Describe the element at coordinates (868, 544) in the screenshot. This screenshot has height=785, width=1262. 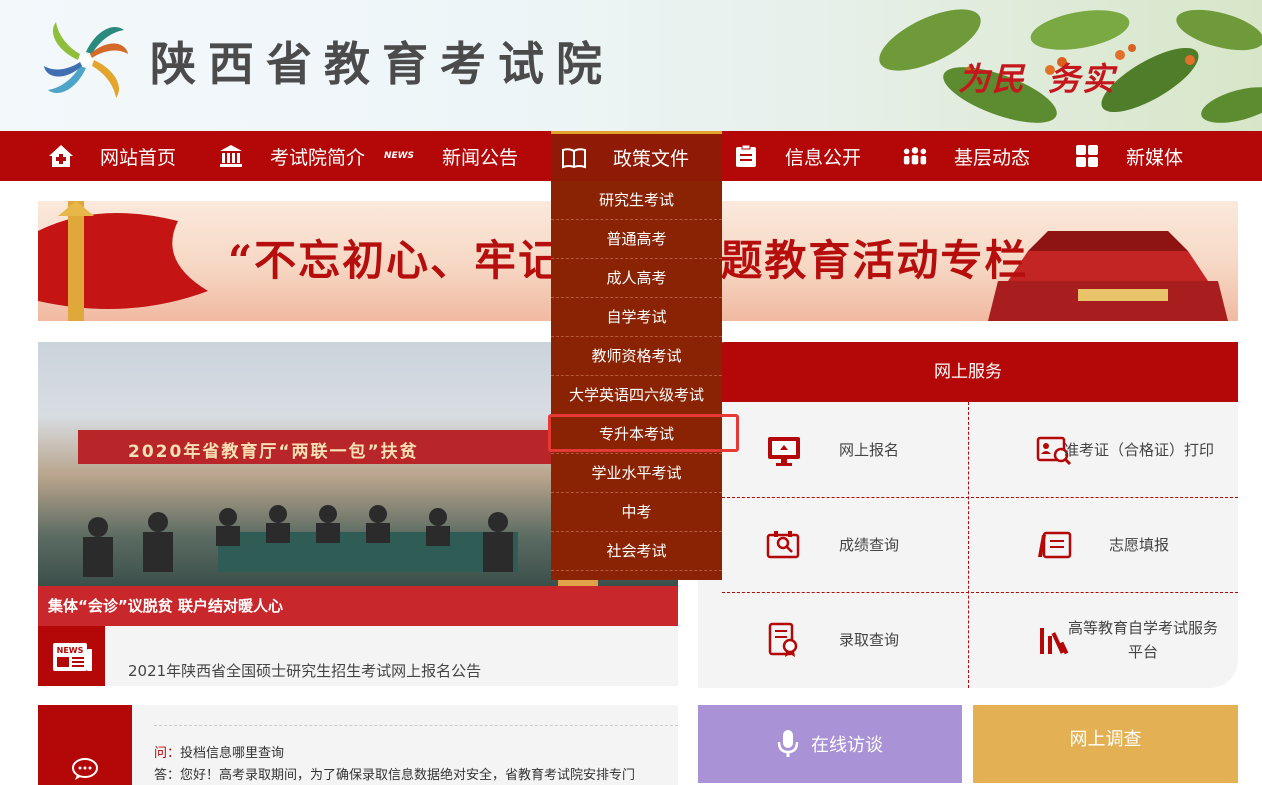
I see `service-label: 成绩查询` at that location.